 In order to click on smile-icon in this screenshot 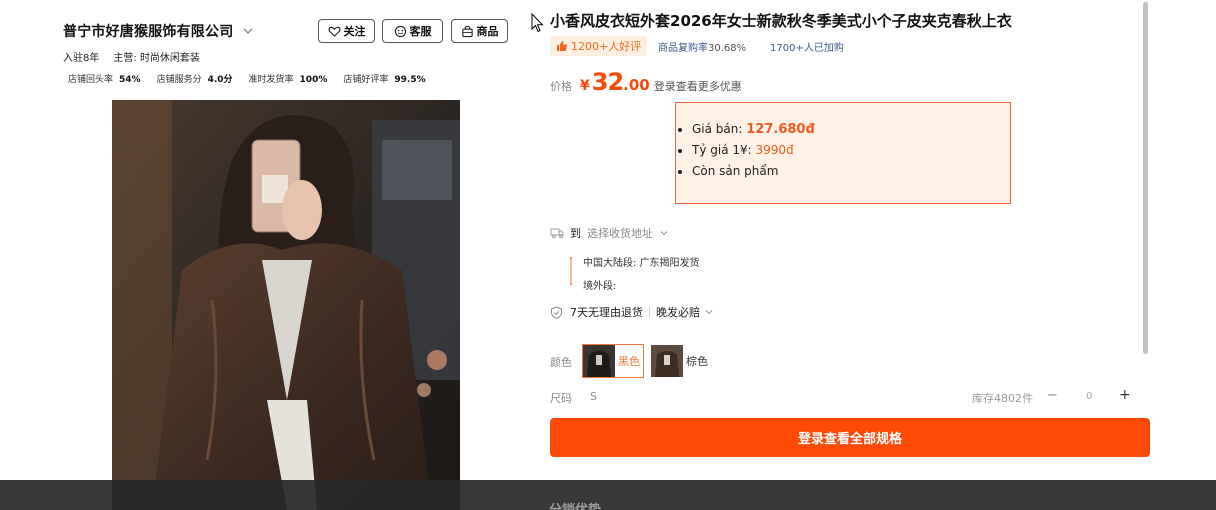, I will do `click(400, 31)`.